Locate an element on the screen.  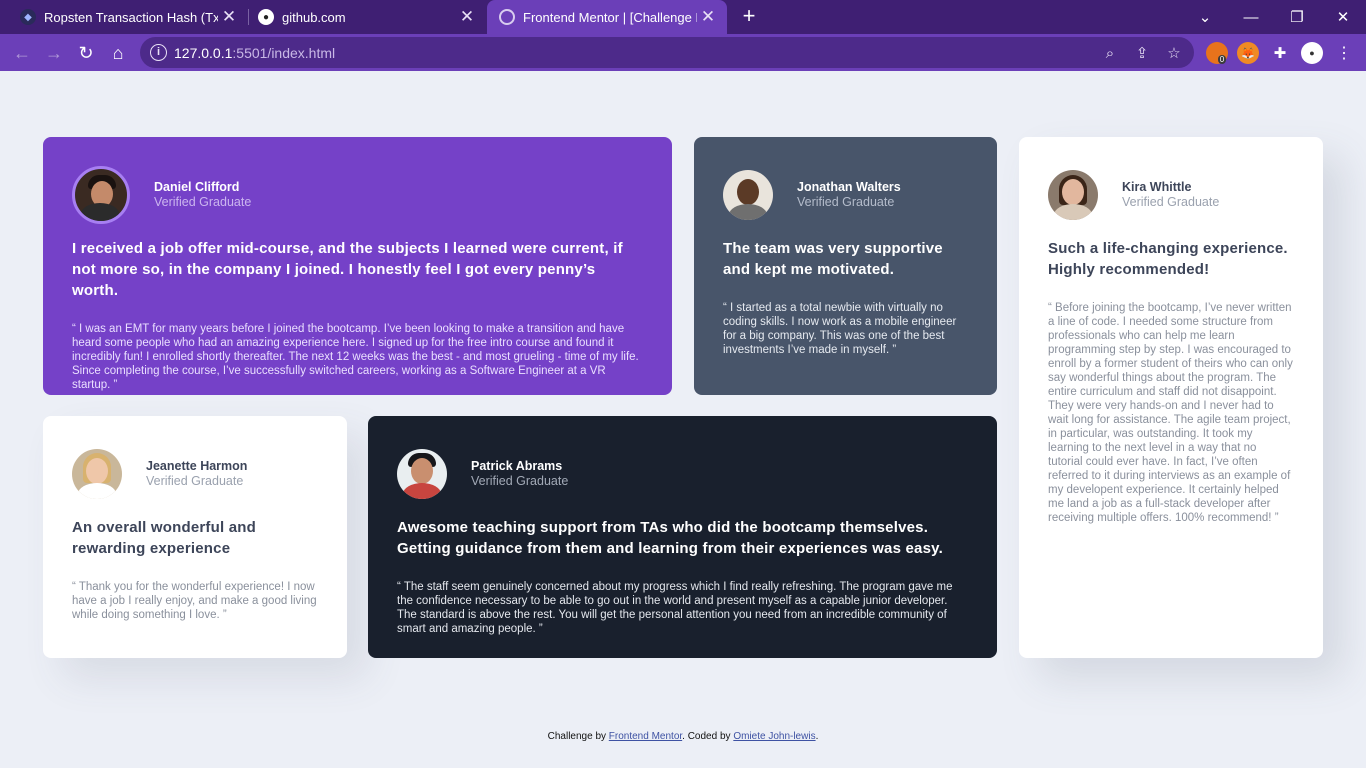
person-name: Jonathan Walters is located at coordinates (849, 187).